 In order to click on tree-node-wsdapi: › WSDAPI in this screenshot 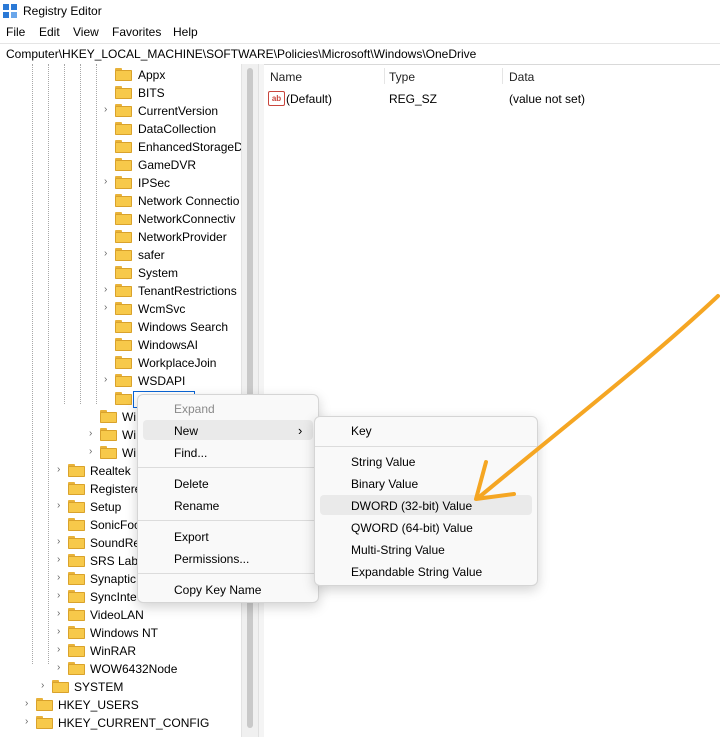, I will do `click(120, 381)`.